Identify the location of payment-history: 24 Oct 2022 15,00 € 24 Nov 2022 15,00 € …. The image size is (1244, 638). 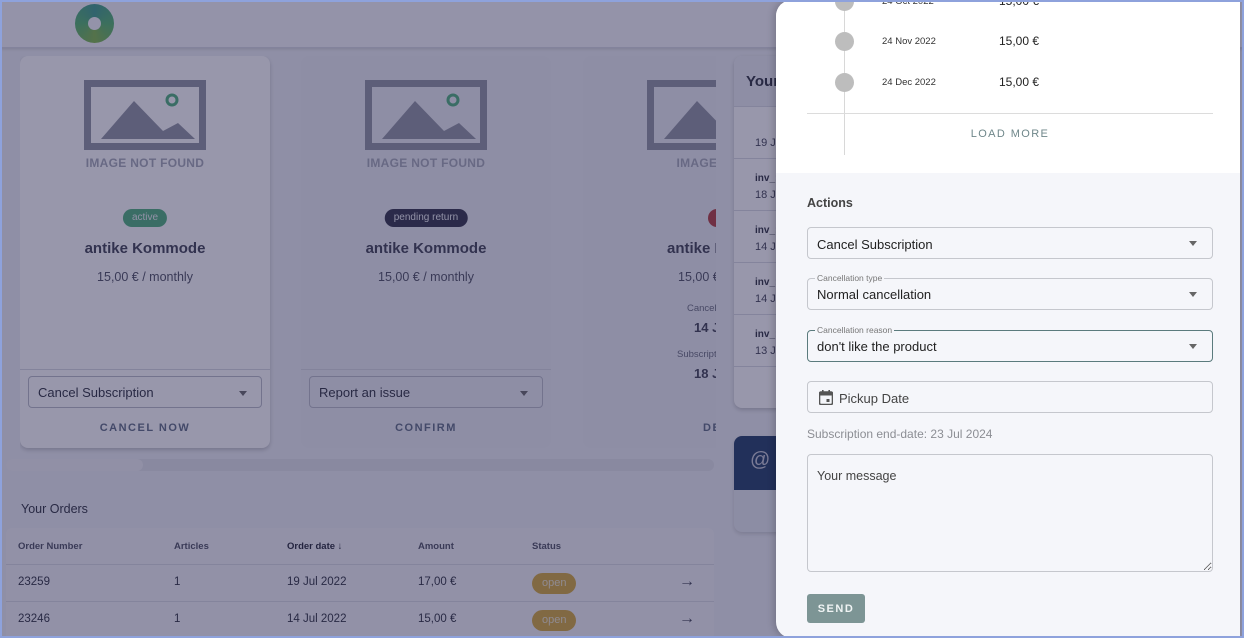
(1008, 86).